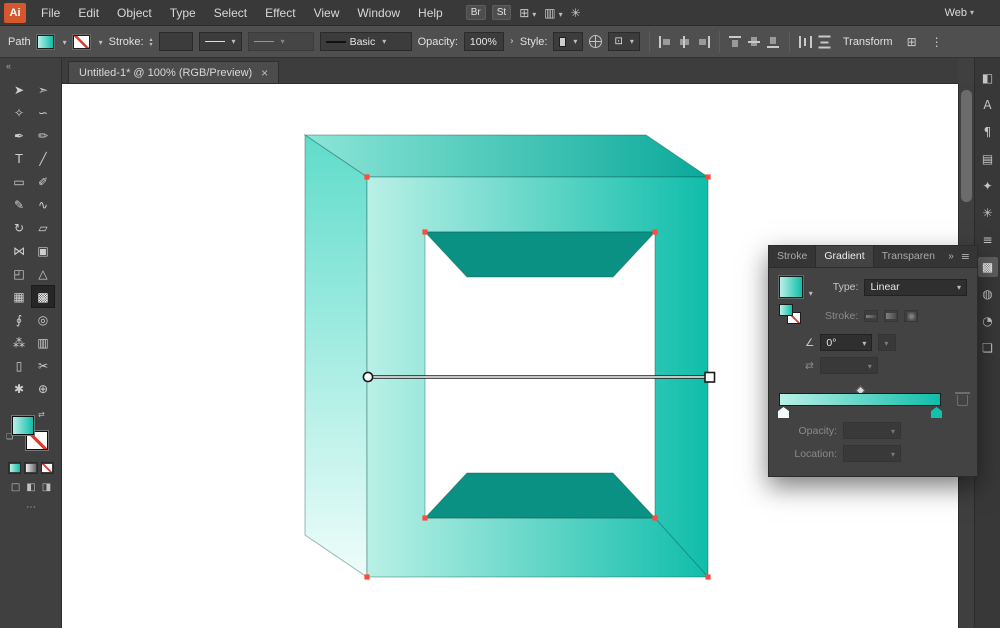 Image resolution: width=1000 pixels, height=628 pixels. What do you see at coordinates (872, 453) in the screenshot?
I see `stop-location-dropdown` at bounding box center [872, 453].